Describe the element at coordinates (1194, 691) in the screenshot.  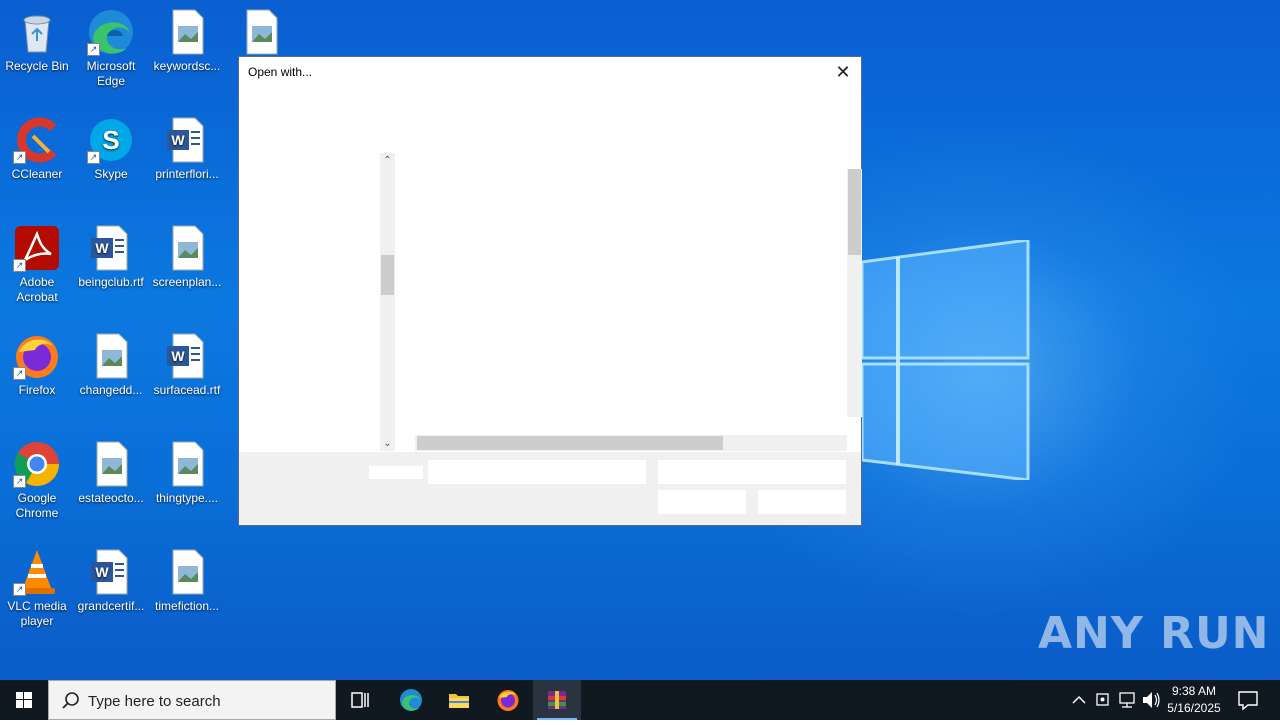
I see `clock-time: 9:38 AM` at that location.